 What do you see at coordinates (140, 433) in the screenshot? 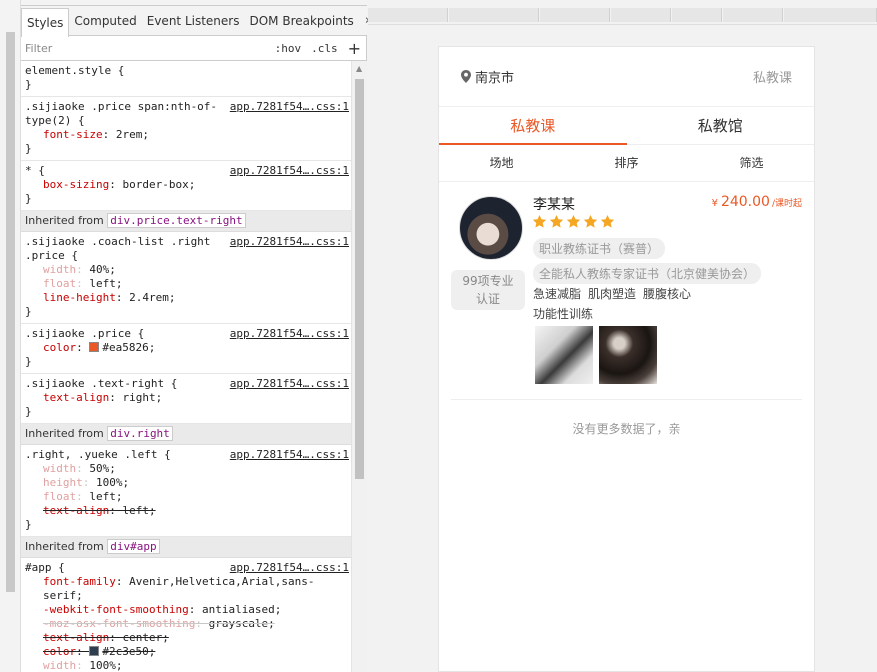
I see `inherited-element-link: div.right` at bounding box center [140, 433].